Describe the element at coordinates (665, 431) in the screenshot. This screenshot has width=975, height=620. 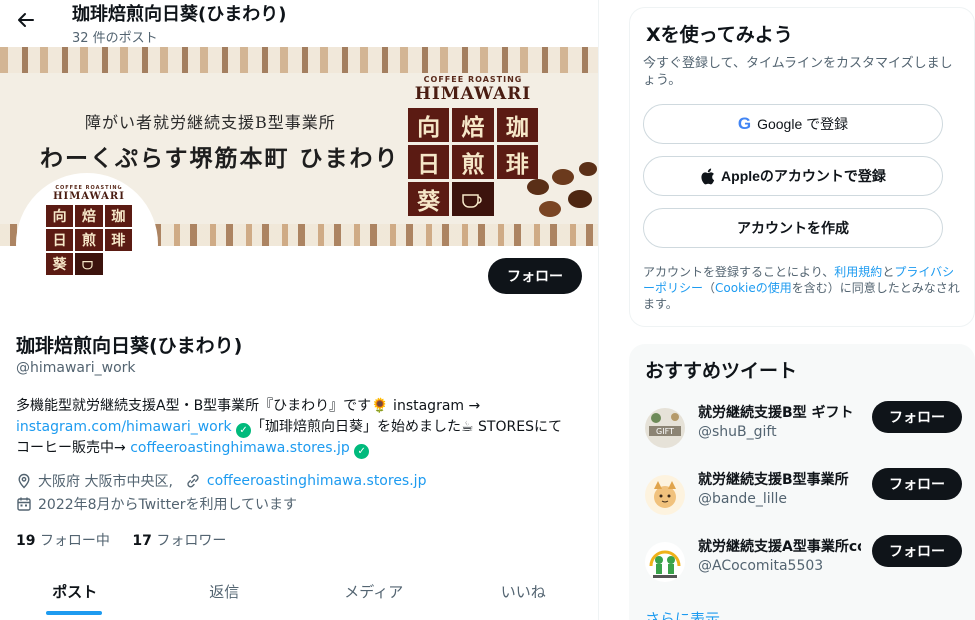
I see `svg-text: GIFT` at that location.